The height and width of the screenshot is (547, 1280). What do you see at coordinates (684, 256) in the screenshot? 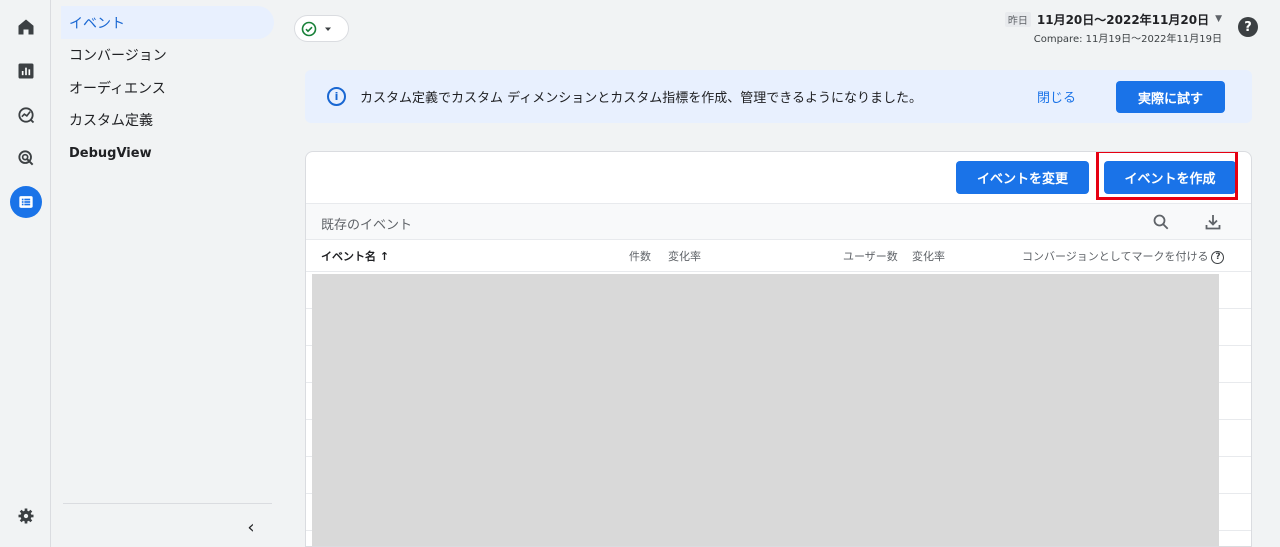
I see `column-header-count-change: 変化率` at bounding box center [684, 256].